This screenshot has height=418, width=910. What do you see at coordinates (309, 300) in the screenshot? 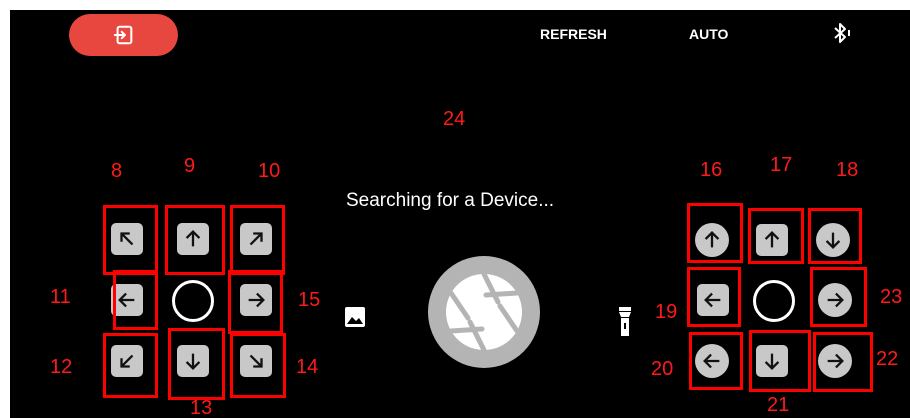
I see `annotation-label-15: 15` at bounding box center [309, 300].